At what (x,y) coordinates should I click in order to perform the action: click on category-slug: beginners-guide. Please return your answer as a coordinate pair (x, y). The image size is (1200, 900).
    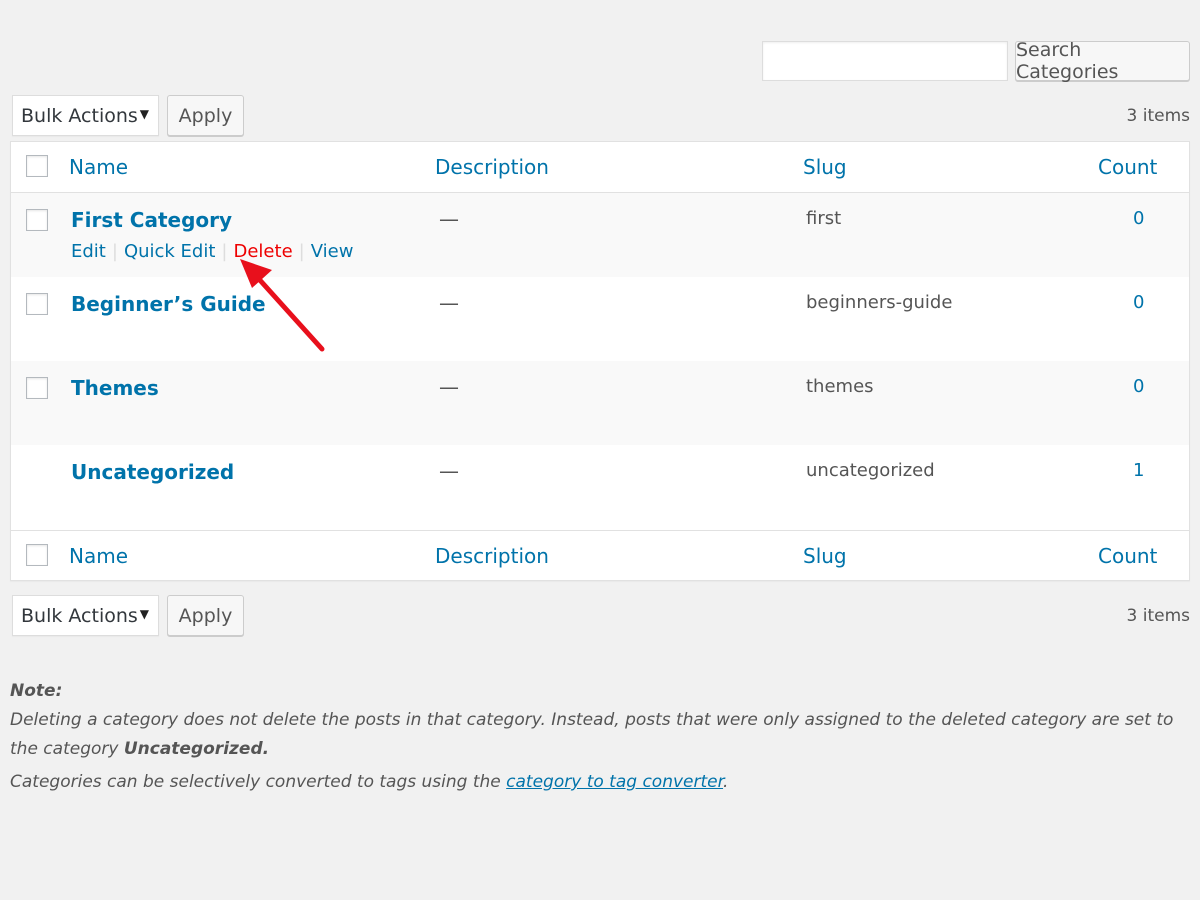
    Looking at the image, I should click on (879, 302).